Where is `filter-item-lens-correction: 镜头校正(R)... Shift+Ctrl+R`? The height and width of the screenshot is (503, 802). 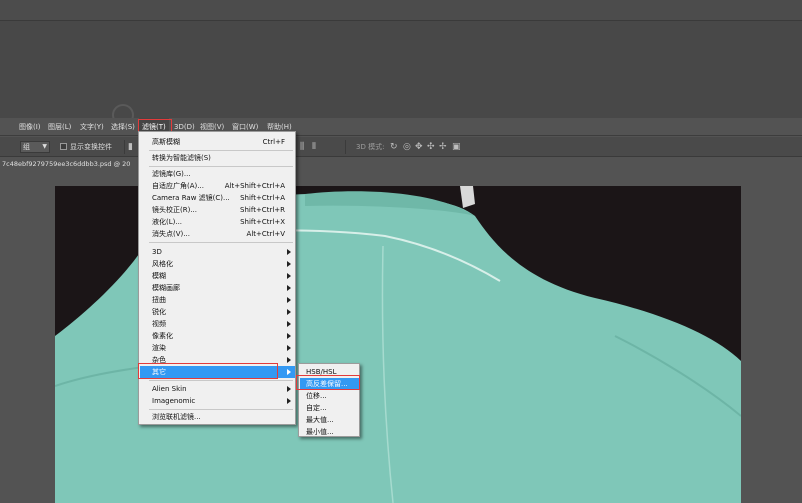
filter-item-lens-correction: 镜头校正(R)... Shift+Ctrl+R is located at coordinates (217, 210).